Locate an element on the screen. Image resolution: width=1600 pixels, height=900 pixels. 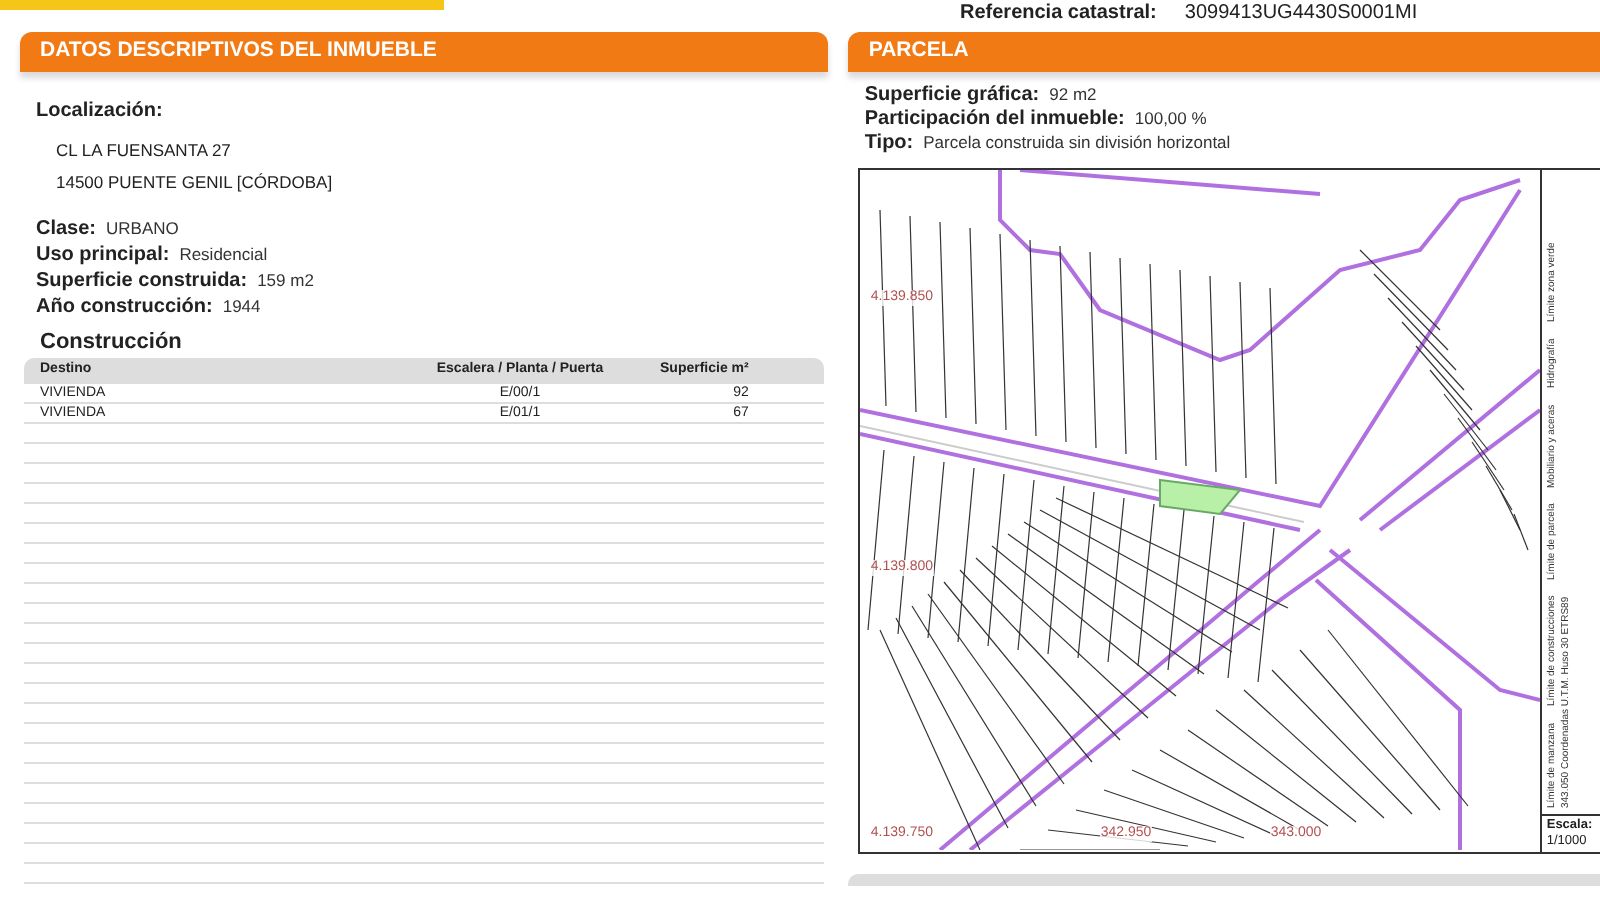
field-value: 92 m2 is located at coordinates (1073, 94).